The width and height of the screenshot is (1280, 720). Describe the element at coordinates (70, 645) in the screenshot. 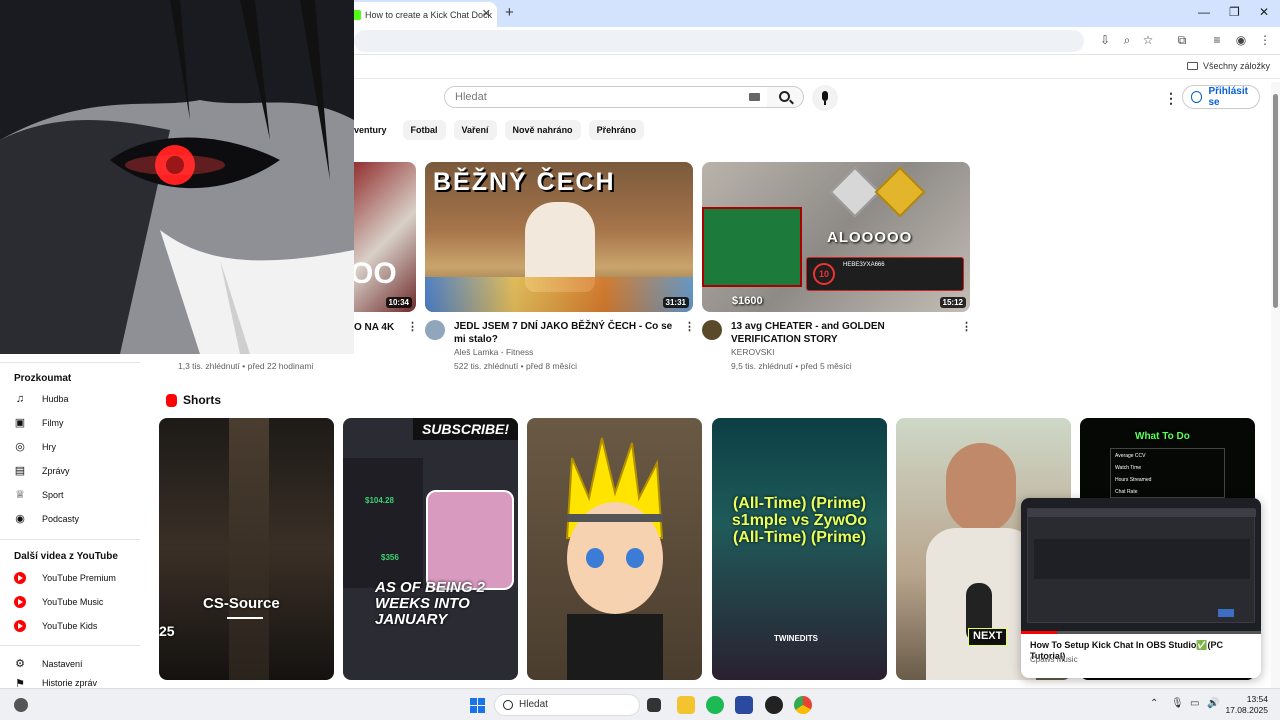

I see `sidebar-divider` at that location.